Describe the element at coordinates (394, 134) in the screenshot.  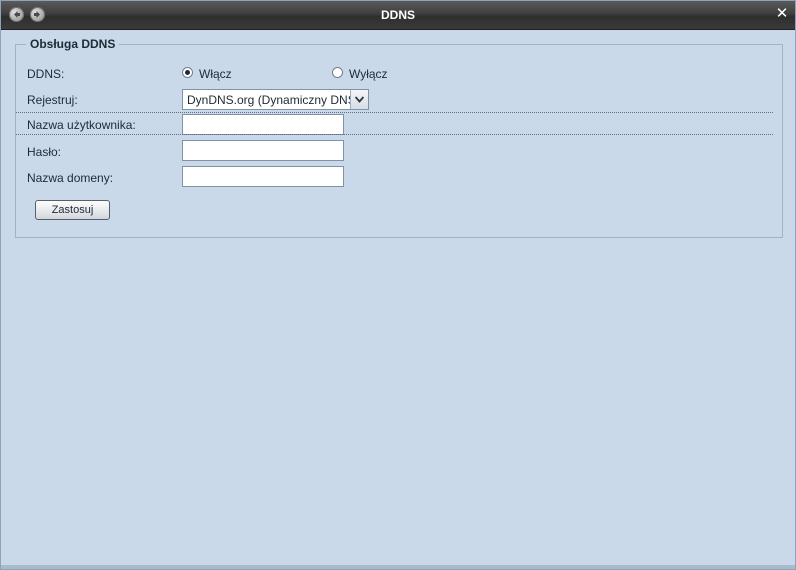
I see `row-separator-bottom` at that location.